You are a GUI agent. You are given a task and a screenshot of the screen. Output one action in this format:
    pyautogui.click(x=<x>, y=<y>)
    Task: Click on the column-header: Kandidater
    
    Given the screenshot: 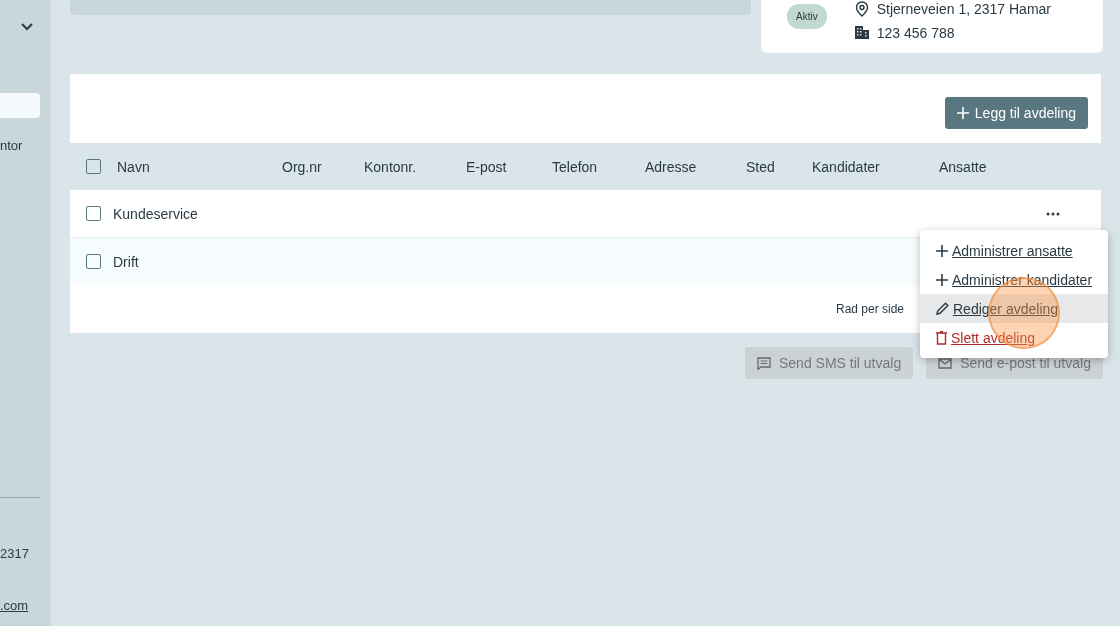 What is the action you would take?
    pyautogui.click(x=846, y=166)
    